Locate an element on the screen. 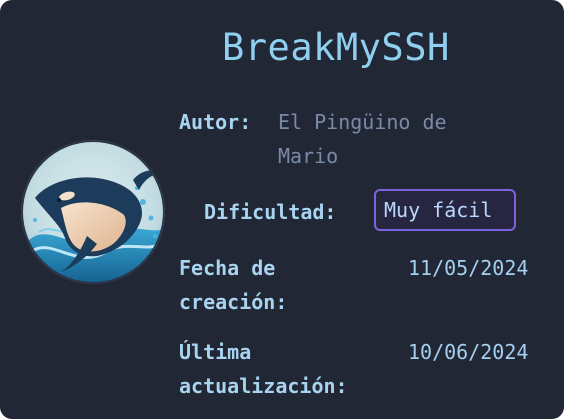 The image size is (564, 419). difficulty-badge: Muy fácil is located at coordinates (445, 210).